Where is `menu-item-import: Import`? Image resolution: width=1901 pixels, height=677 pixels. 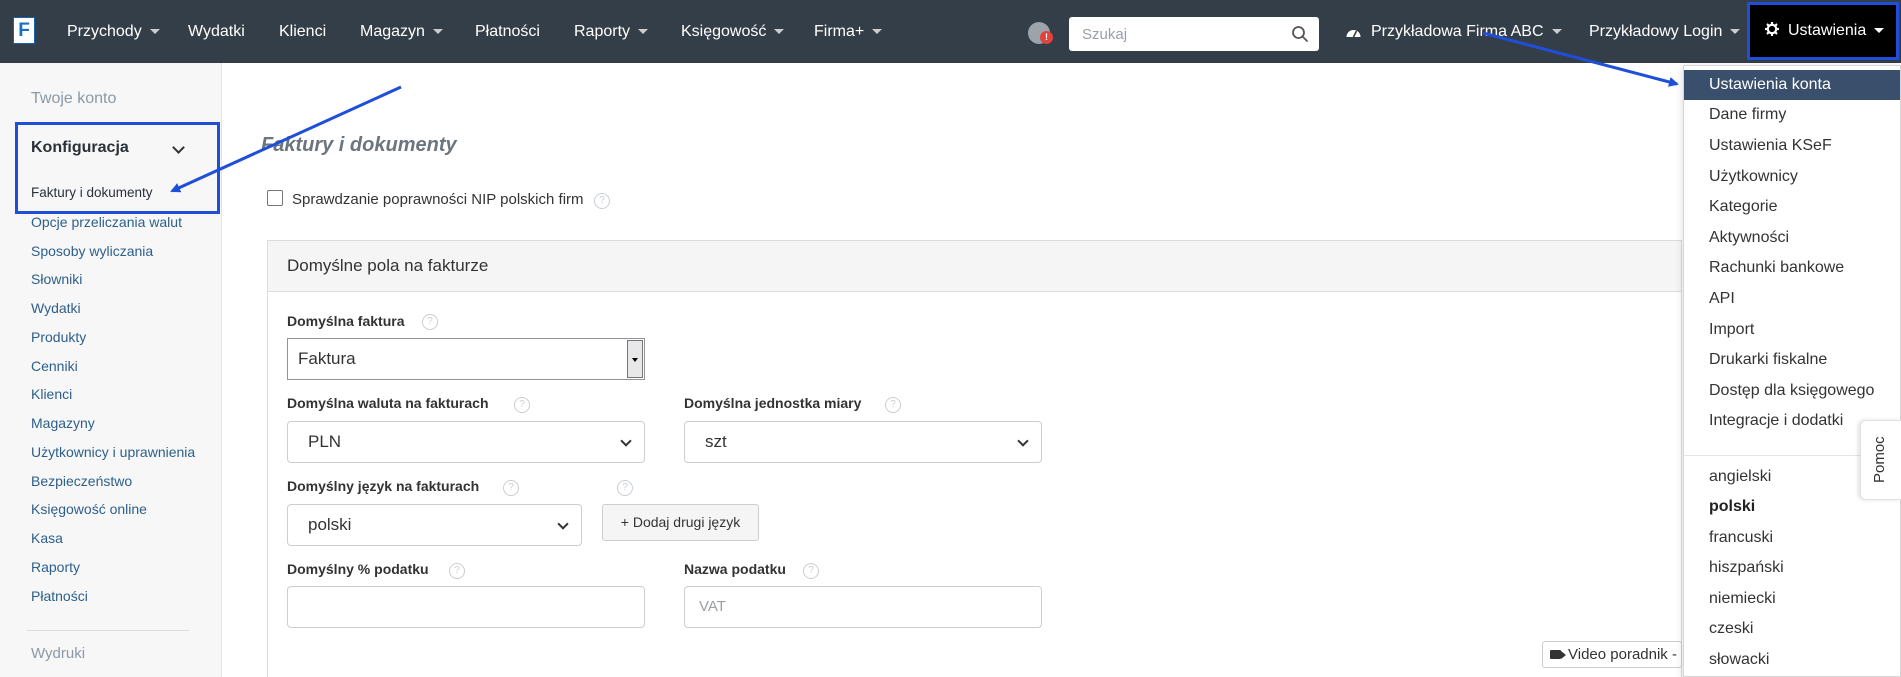
menu-item-import: Import is located at coordinates (1792, 330).